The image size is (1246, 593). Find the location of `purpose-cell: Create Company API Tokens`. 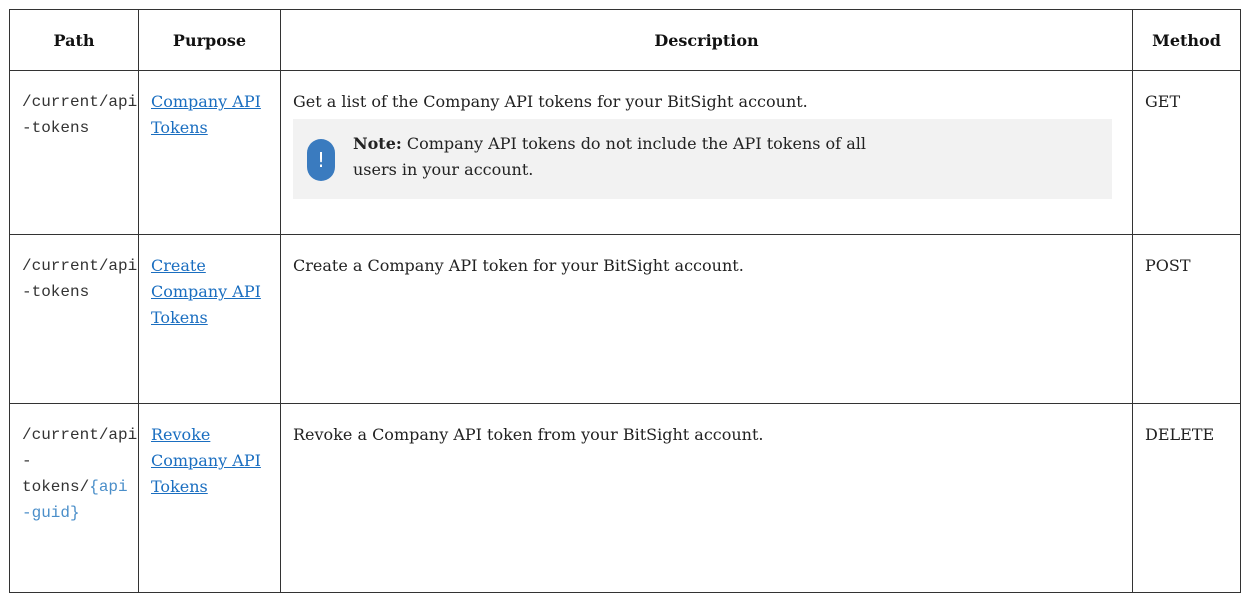

purpose-cell: Create Company API Tokens is located at coordinates (209, 319).